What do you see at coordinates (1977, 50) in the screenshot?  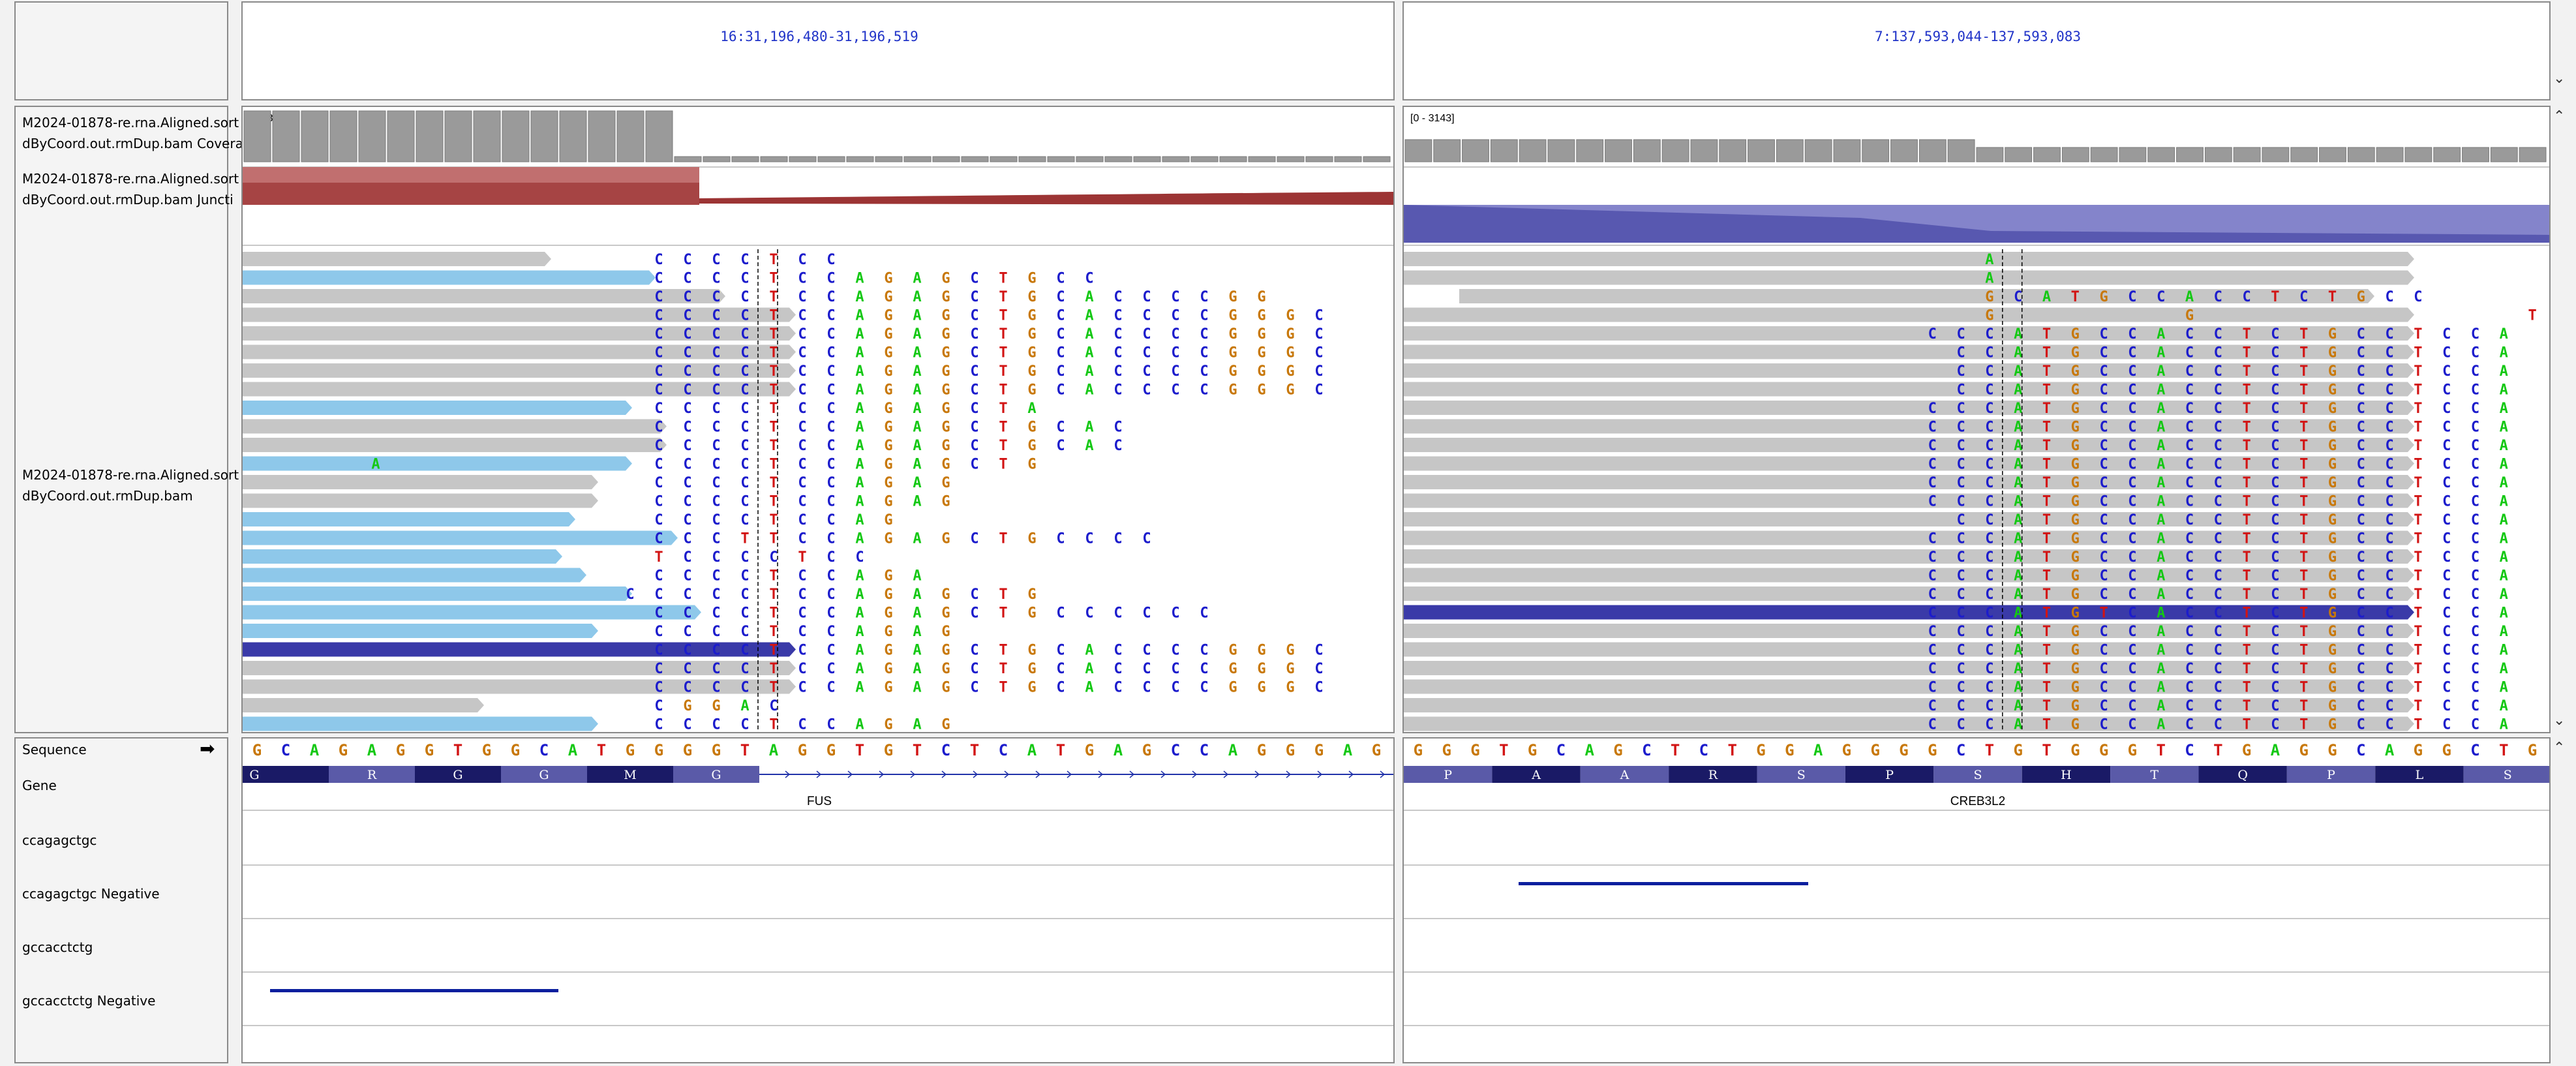 I see `locus-panel-right: 7:137,593,044-137,593,083` at bounding box center [1977, 50].